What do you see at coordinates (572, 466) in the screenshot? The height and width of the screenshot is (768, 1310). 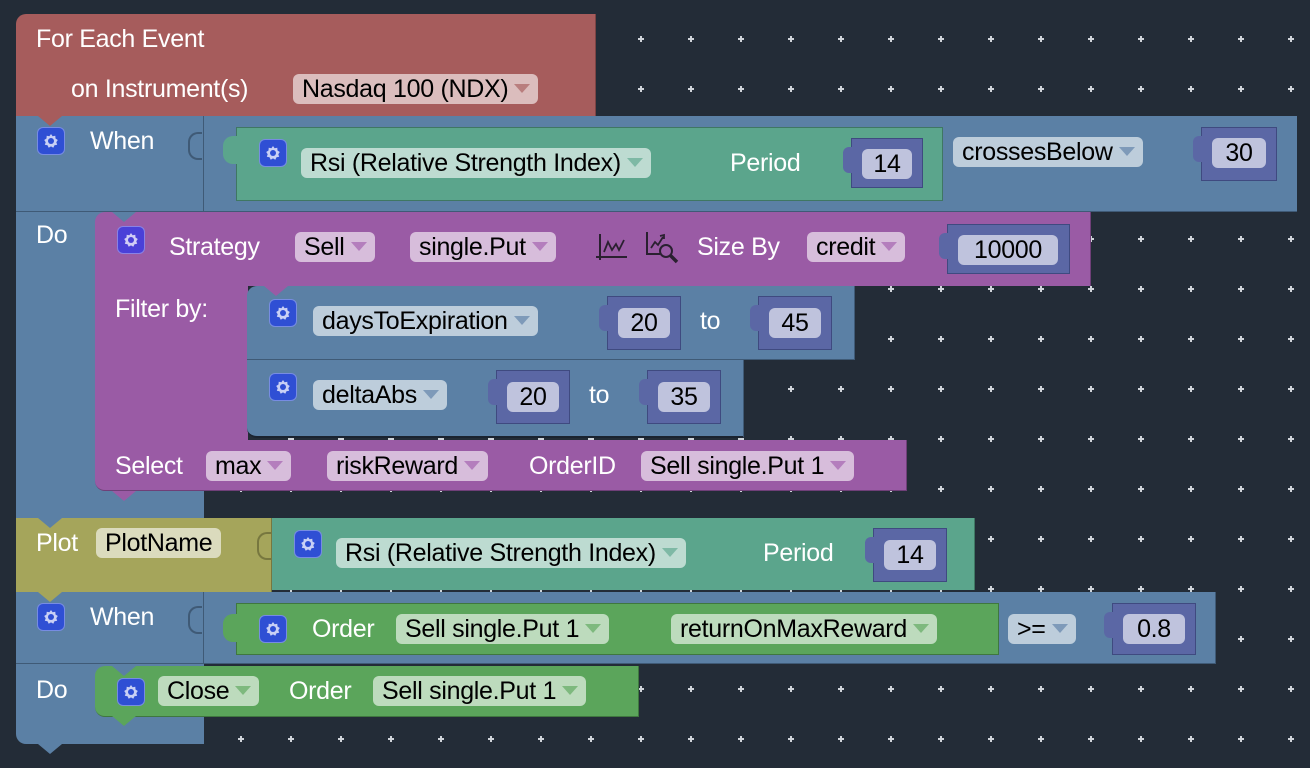 I see `order-id-label: OrderID` at bounding box center [572, 466].